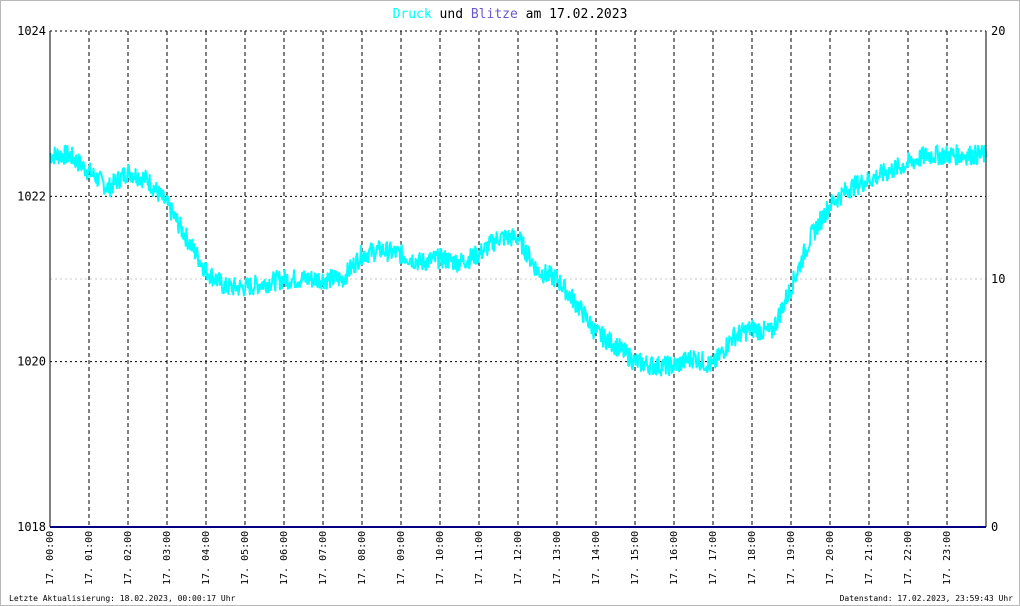 This screenshot has height=606, width=1020. Describe the element at coordinates (908, 558) in the screenshot. I see `x-tick-label: 17. 22:00` at that location.